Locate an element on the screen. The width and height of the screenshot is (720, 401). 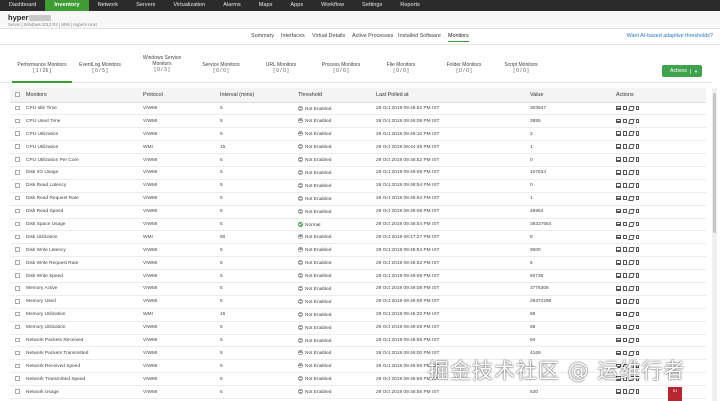
monitor-name: Disk Write Latency is located at coordinates (84, 250).